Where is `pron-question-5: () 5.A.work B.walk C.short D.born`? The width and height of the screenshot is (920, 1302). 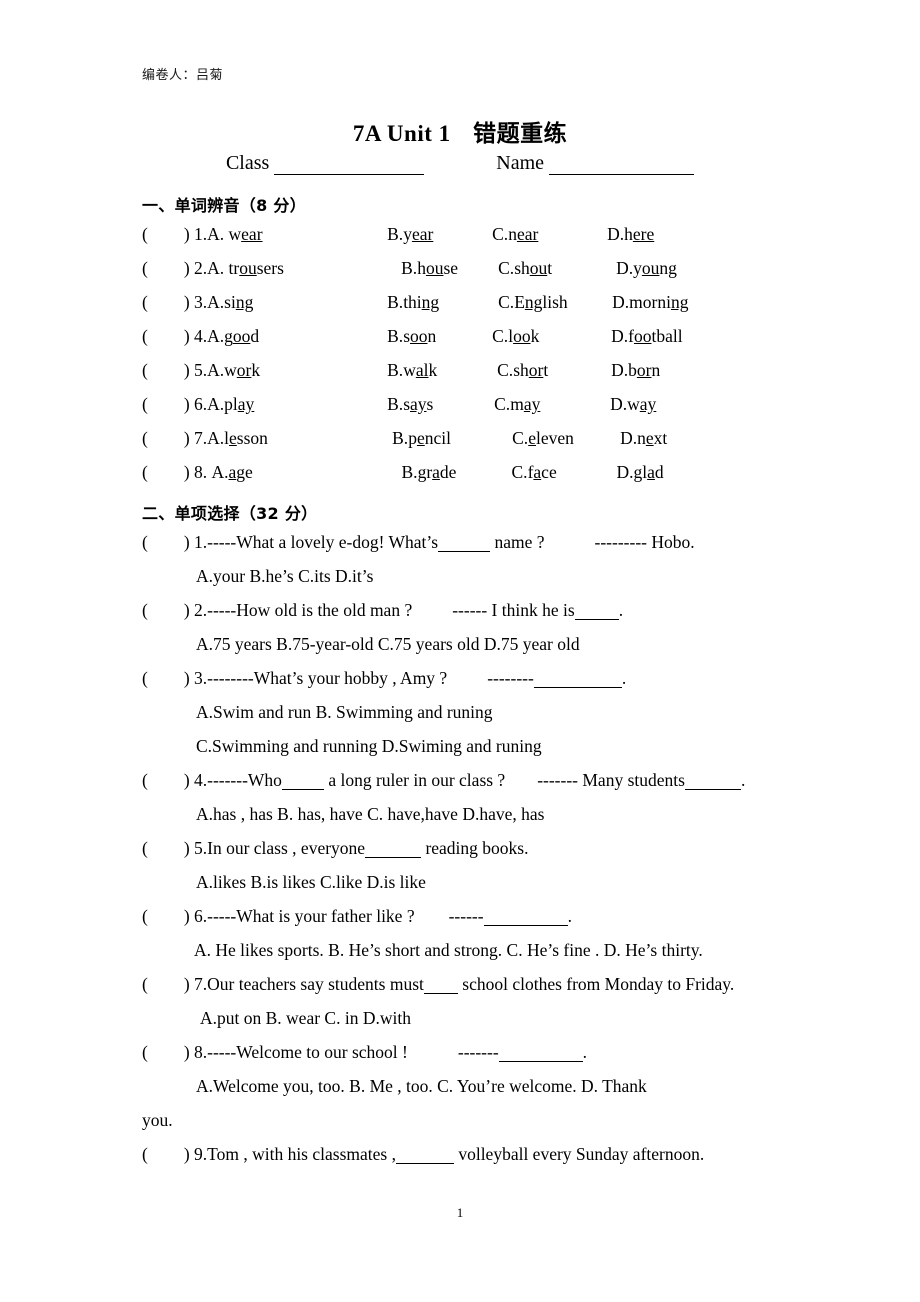
pron-question-5: () 5.A.work B.walk C.short D.born is located at coordinates (401, 370).